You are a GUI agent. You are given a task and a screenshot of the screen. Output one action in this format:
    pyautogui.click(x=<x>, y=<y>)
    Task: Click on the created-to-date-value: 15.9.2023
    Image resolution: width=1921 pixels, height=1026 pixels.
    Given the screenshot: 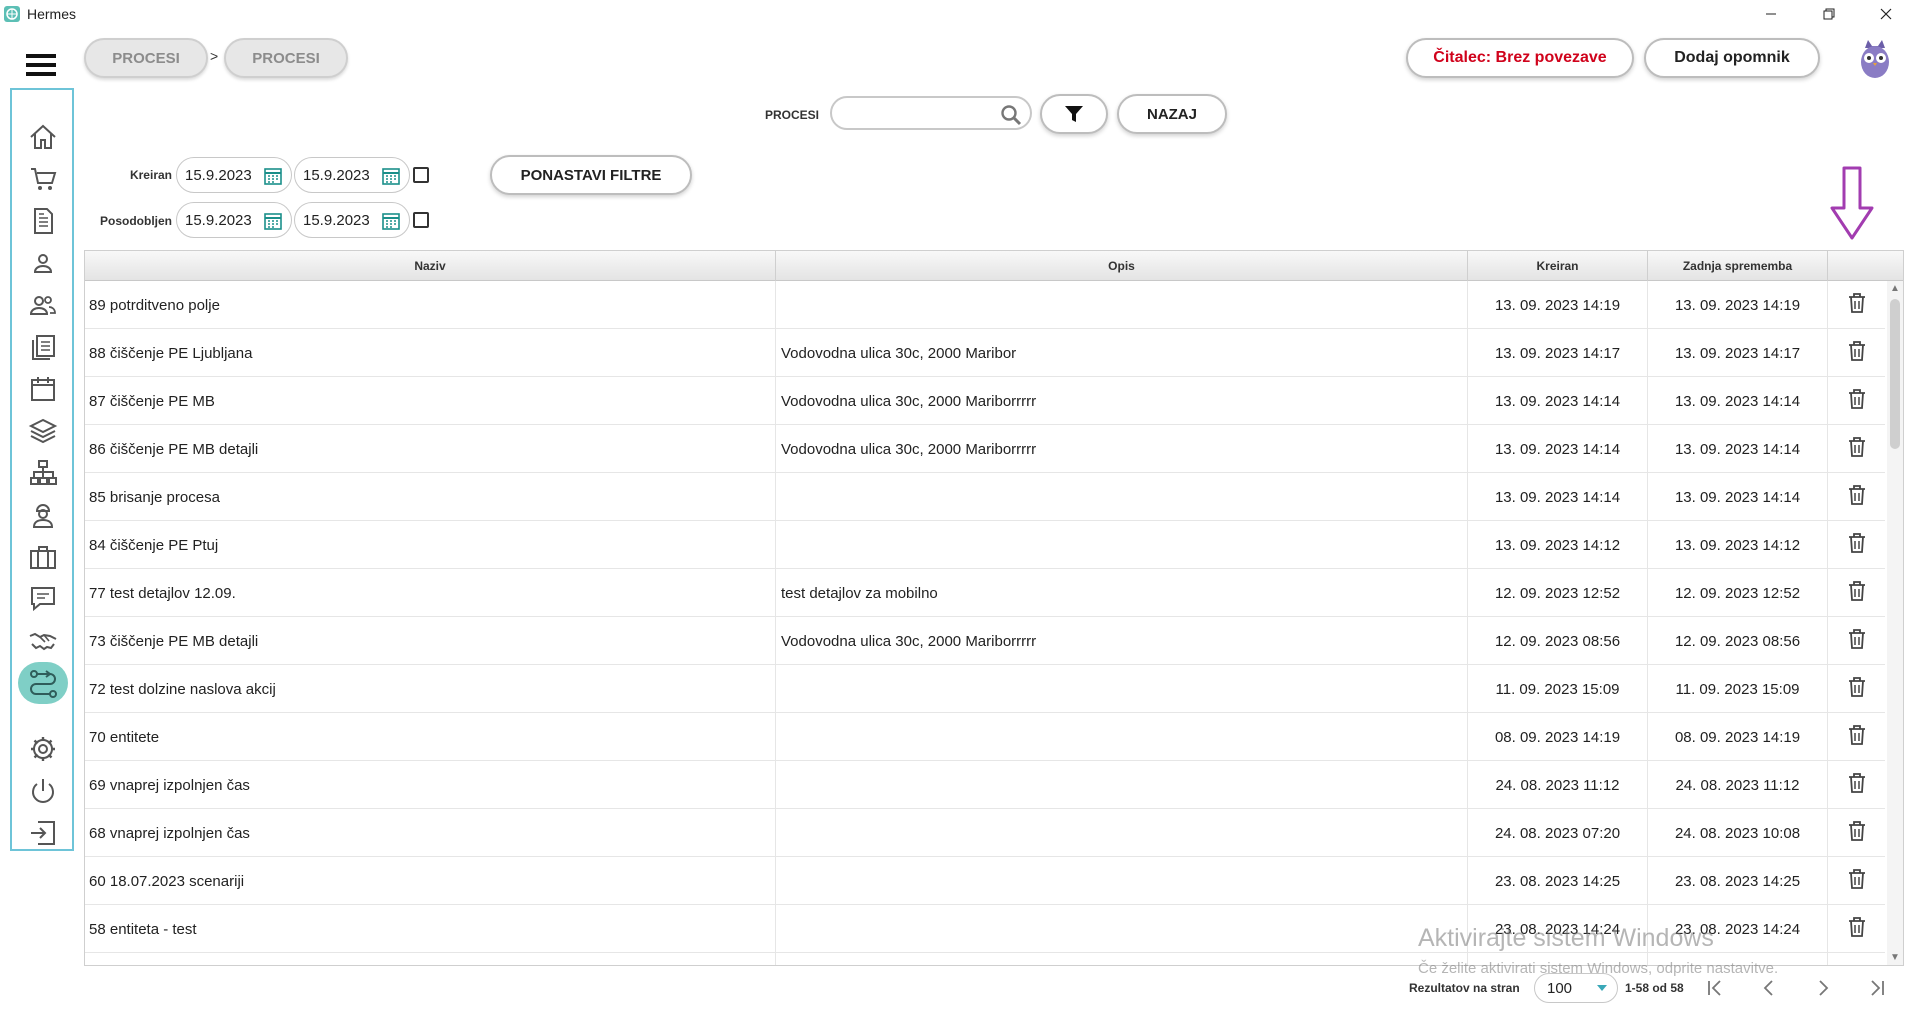 What is the action you would take?
    pyautogui.click(x=336, y=175)
    